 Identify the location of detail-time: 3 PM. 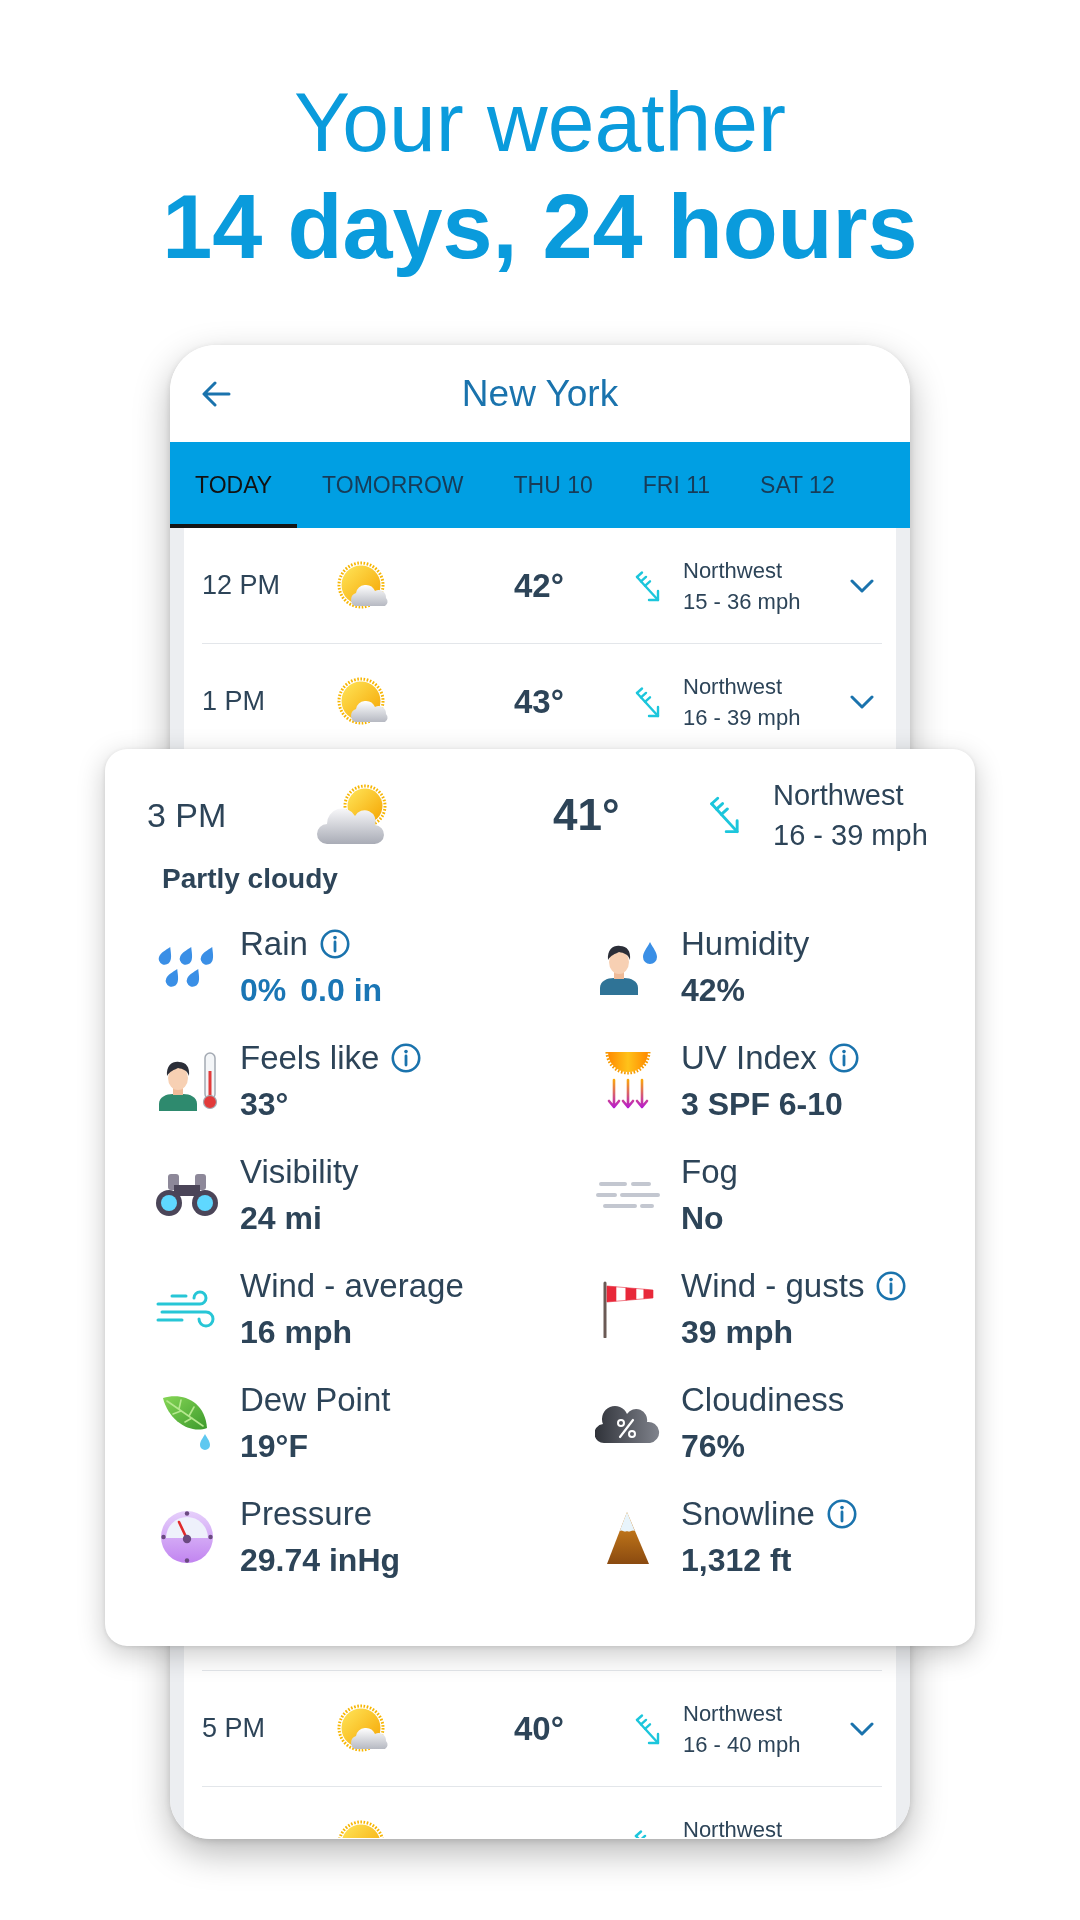
(187, 815).